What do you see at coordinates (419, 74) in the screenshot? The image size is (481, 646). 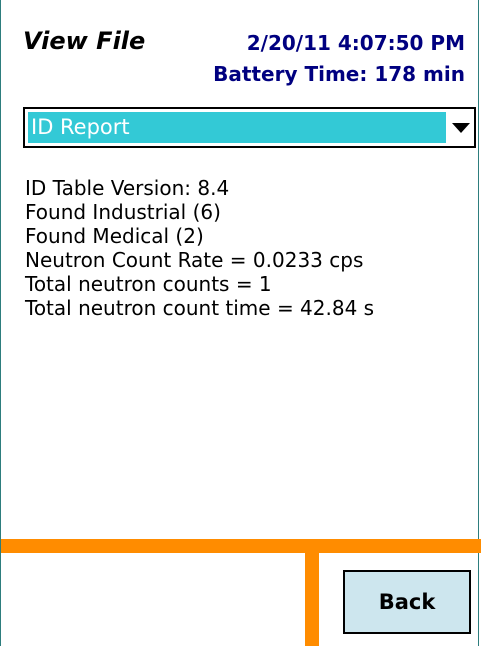 I see `battery-value: 178 min` at bounding box center [419, 74].